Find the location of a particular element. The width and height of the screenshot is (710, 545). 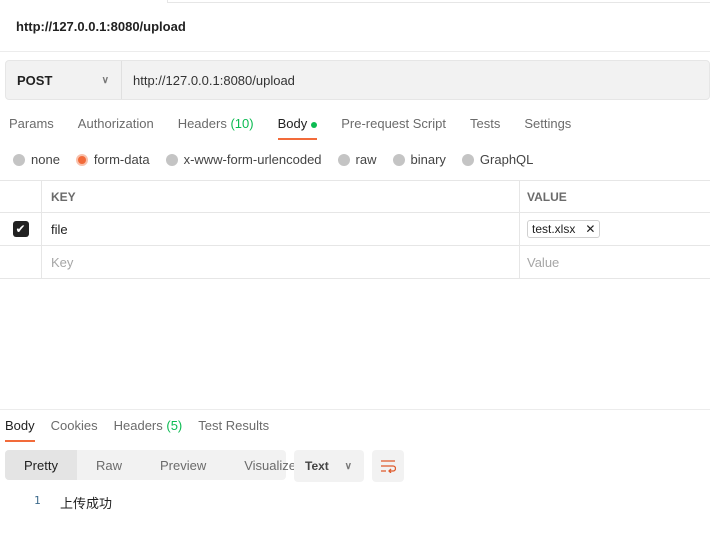

value-header: VALUE is located at coordinates (547, 196).